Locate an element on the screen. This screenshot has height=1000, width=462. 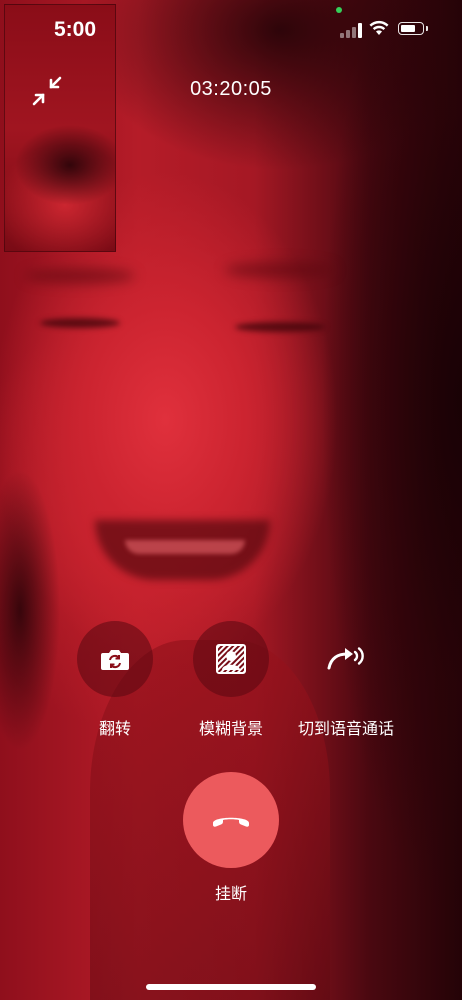
status-bar: 5:00 is located at coordinates (231, 30).